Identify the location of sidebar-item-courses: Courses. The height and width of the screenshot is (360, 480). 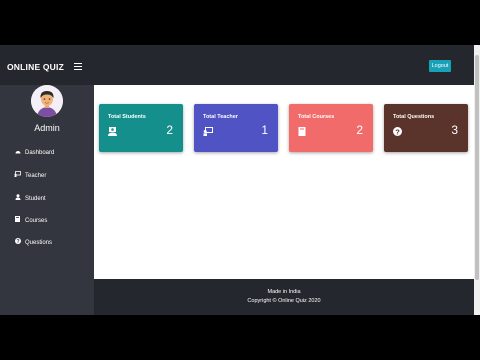
(30, 220).